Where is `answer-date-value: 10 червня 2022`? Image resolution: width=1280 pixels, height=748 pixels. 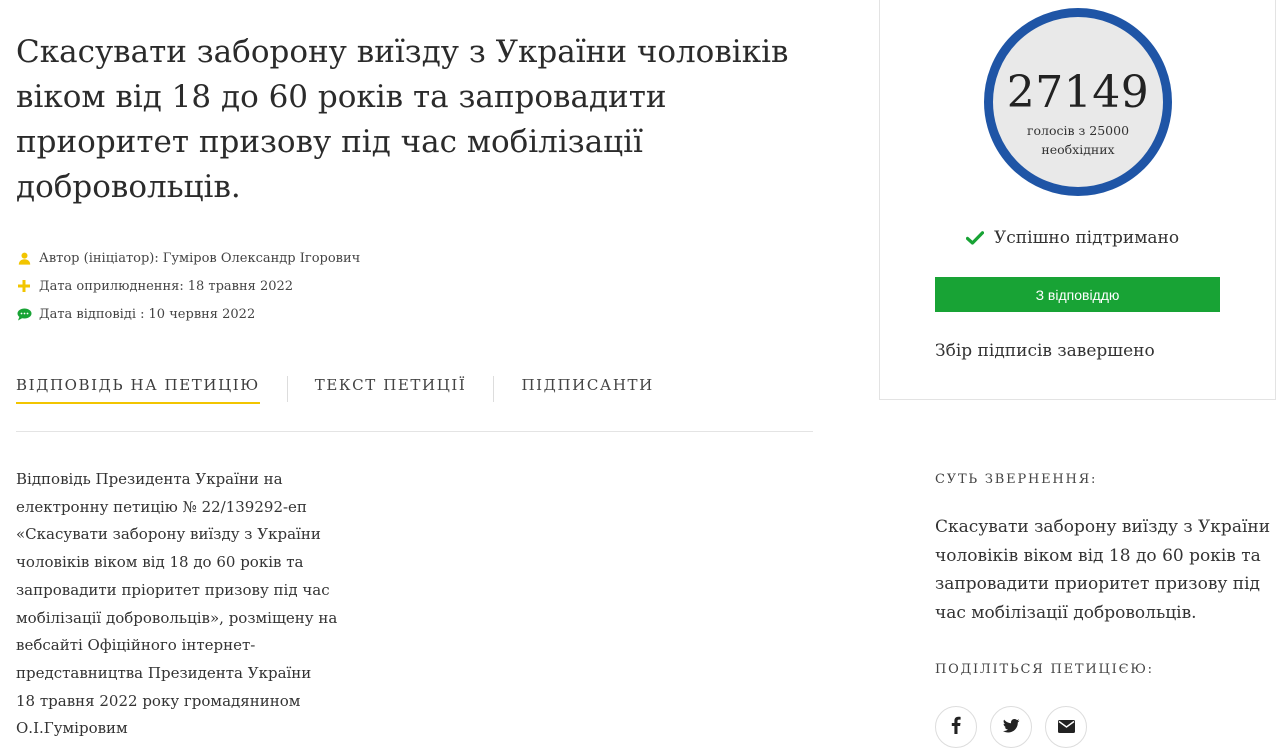
answer-date-value: 10 червня 2022 is located at coordinates (202, 314).